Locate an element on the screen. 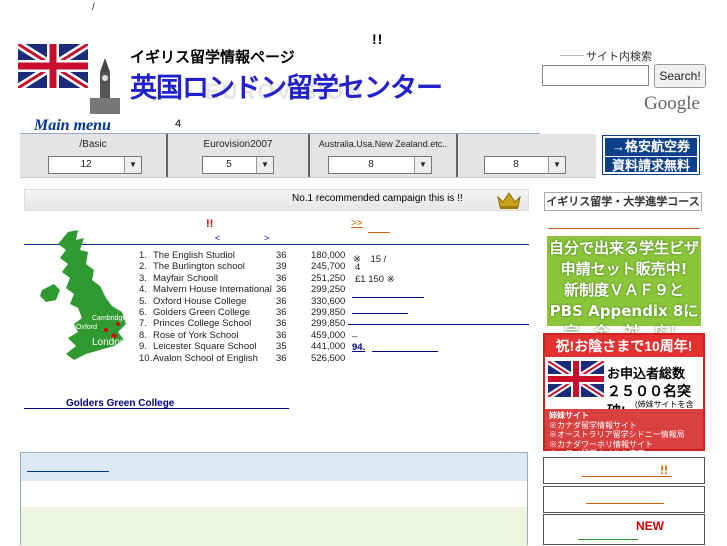  visa-line: 新制度ＶＡＦ９と is located at coordinates (623, 290).